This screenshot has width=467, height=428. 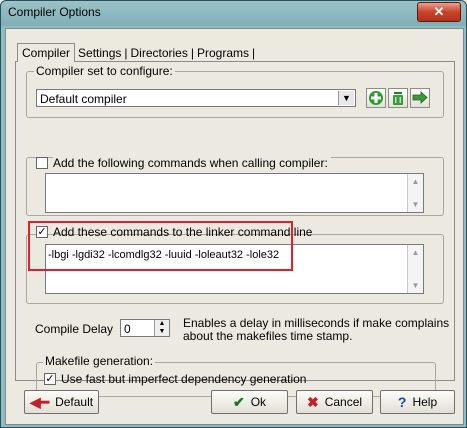 I want to click on delete-compiler-set-button, so click(x=398, y=98).